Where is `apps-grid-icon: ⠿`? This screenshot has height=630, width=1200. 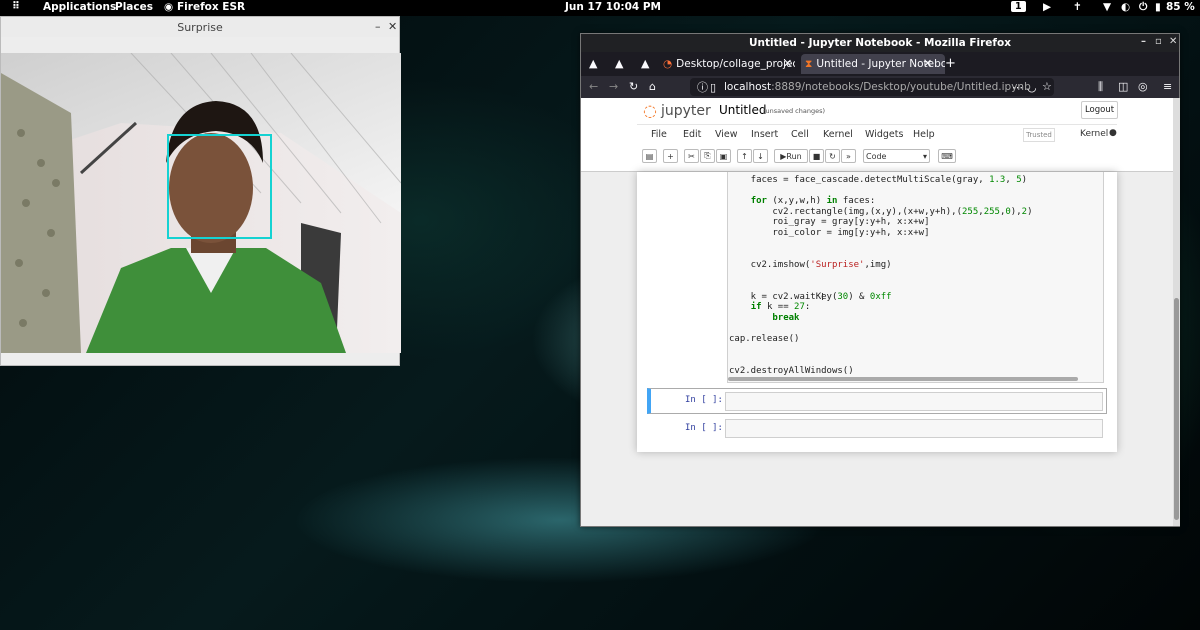 apps-grid-icon: ⠿ is located at coordinates (16, 6).